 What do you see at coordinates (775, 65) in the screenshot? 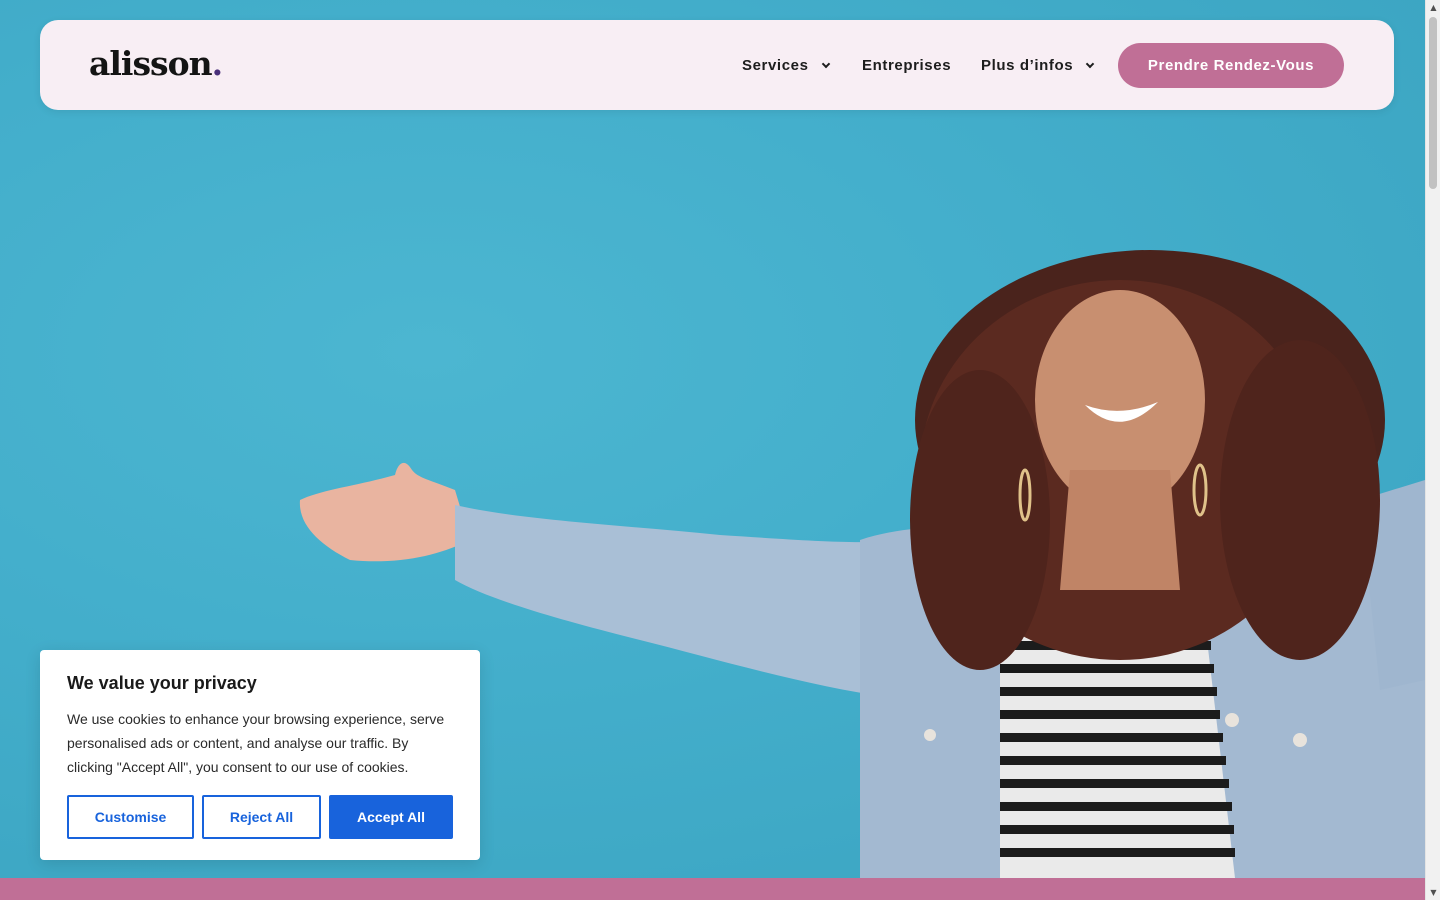
I see `nav-services-label: Services` at bounding box center [775, 65].